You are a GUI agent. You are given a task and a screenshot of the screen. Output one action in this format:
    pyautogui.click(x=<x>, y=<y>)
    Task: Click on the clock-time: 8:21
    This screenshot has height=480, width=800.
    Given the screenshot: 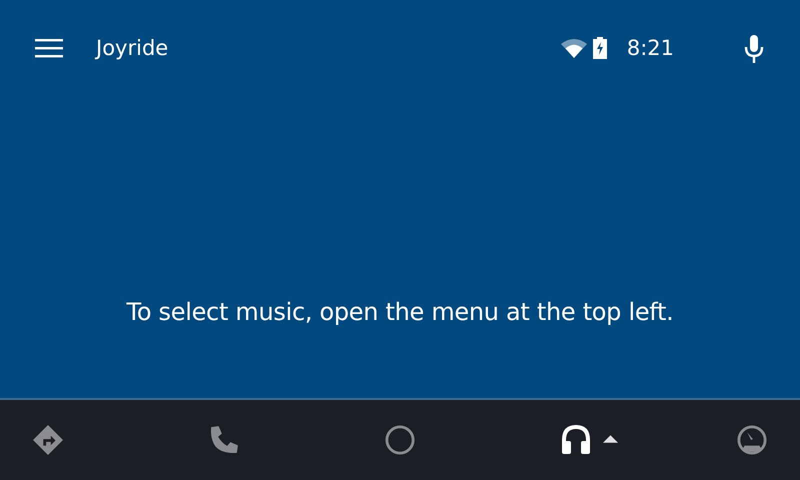 What is the action you would take?
    pyautogui.click(x=650, y=48)
    